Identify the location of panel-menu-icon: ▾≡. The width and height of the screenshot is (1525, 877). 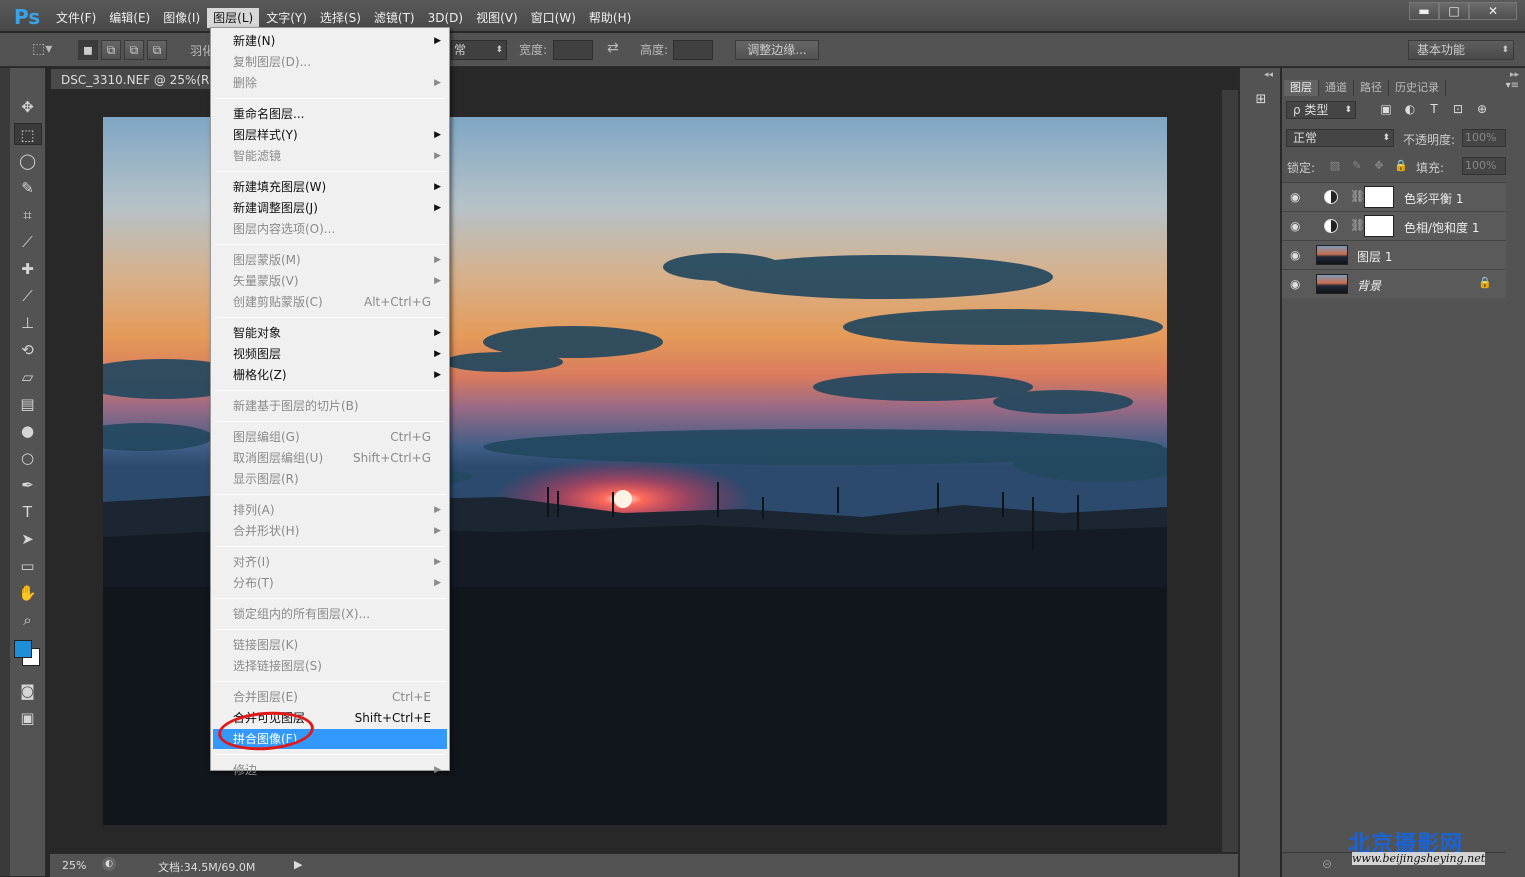
(1512, 85).